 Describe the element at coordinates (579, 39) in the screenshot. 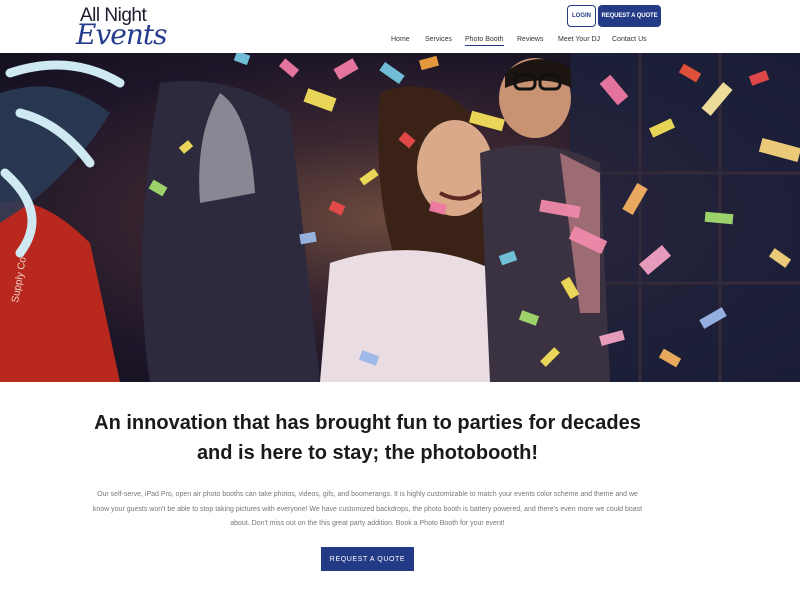

I see `nav-item-meet-your-dj: Meet Your DJ` at that location.